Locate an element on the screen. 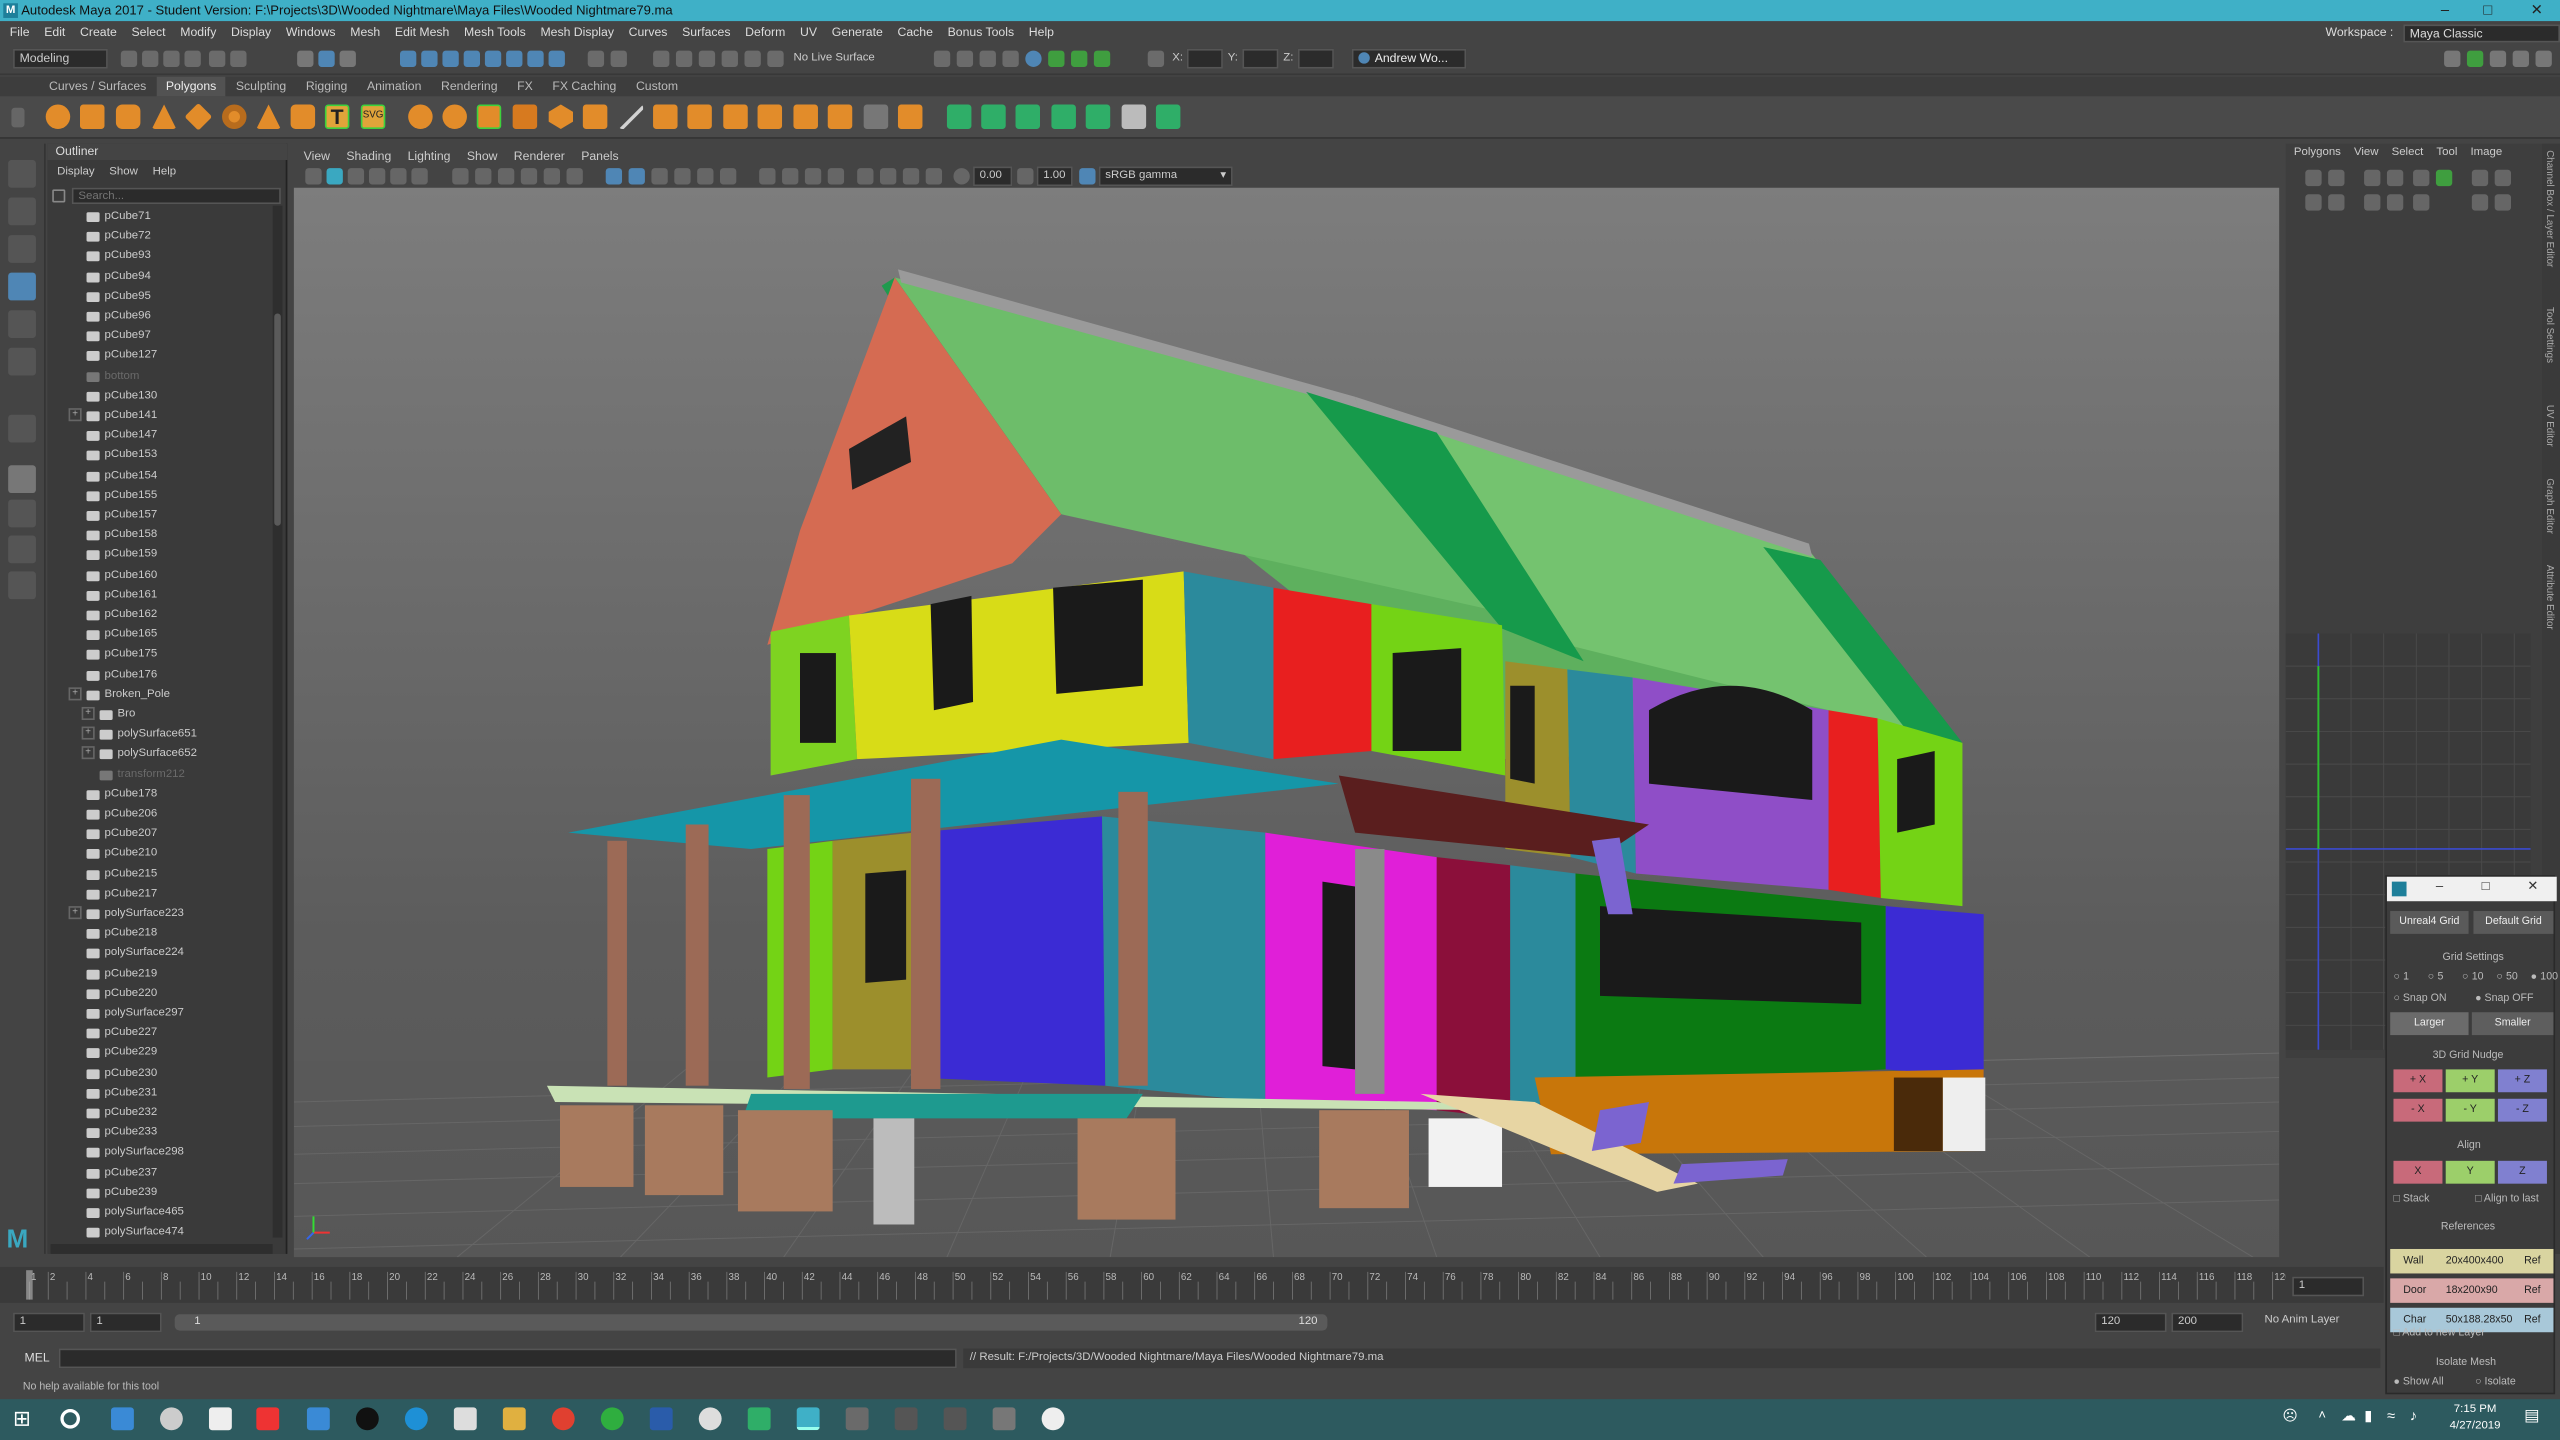 This screenshot has width=2560, height=1440. viewport-menu-view: View is located at coordinates (317, 157).